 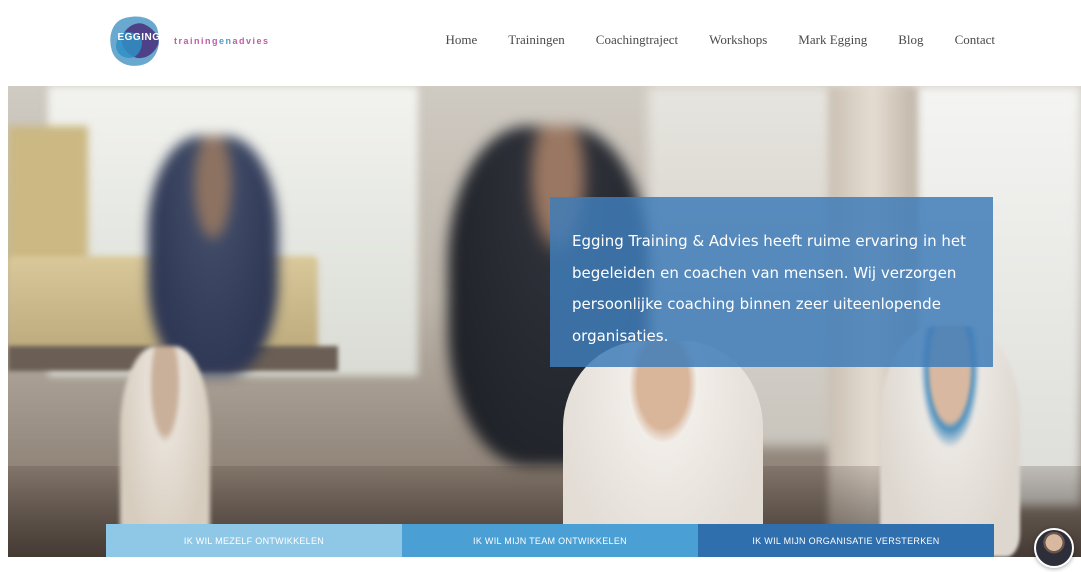 What do you see at coordinates (738, 40) in the screenshot?
I see `nav-workshops: Workshops` at bounding box center [738, 40].